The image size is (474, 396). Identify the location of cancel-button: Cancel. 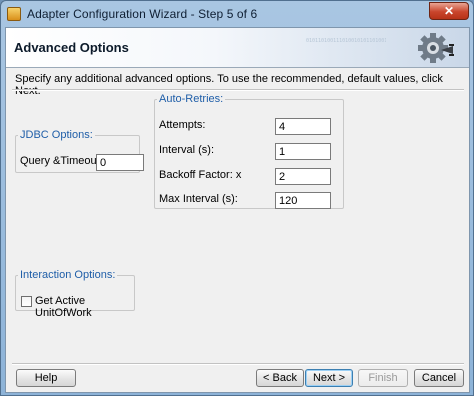
(439, 378).